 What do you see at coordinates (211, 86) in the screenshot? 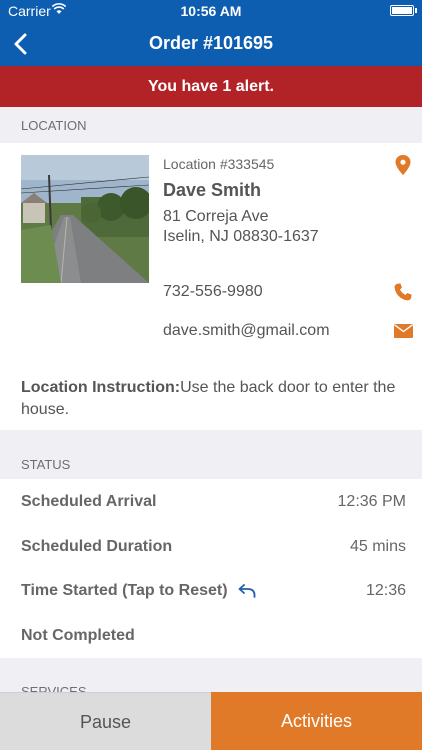
I see `alert-banner: You have 1 alert.` at bounding box center [211, 86].